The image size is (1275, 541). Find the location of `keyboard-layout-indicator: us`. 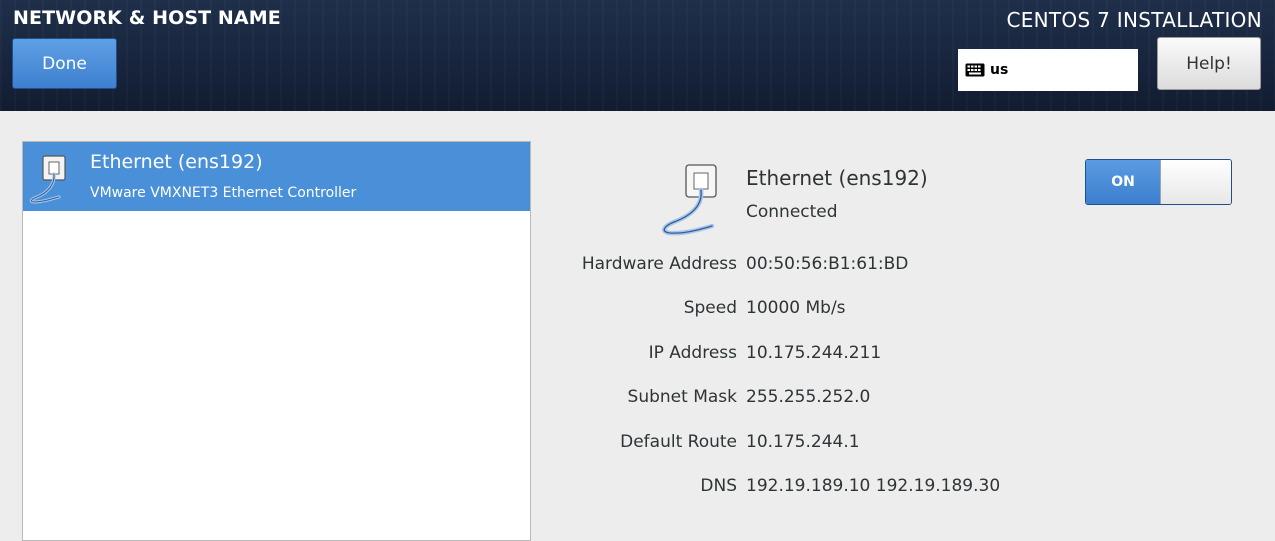

keyboard-layout-indicator: us is located at coordinates (1048, 70).